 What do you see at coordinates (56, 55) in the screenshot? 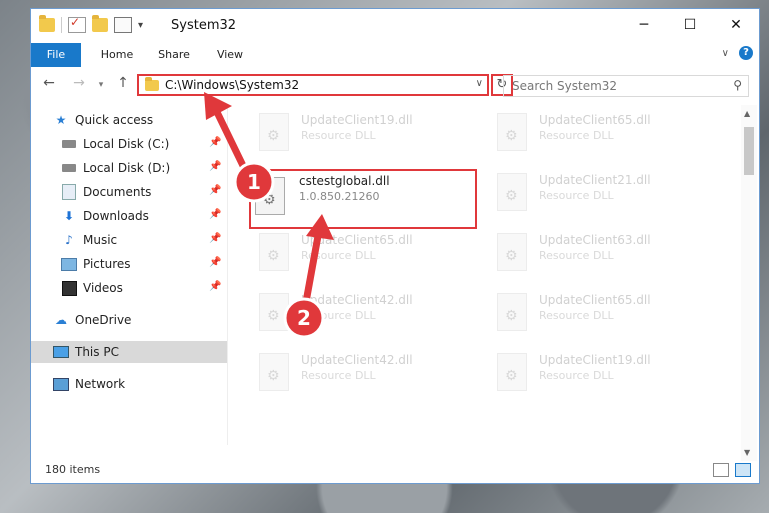
I see `tab-file: File` at bounding box center [56, 55].